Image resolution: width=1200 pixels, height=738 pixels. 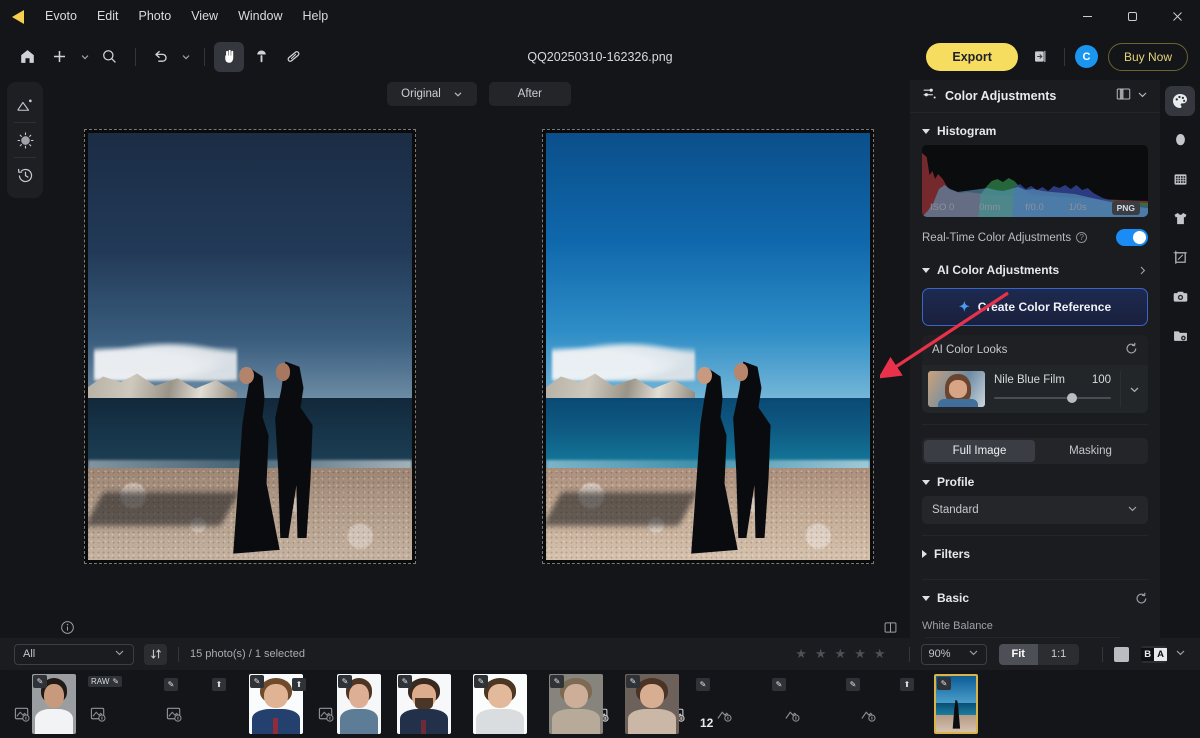 I want to click on split-view-icon, so click(x=890, y=627).